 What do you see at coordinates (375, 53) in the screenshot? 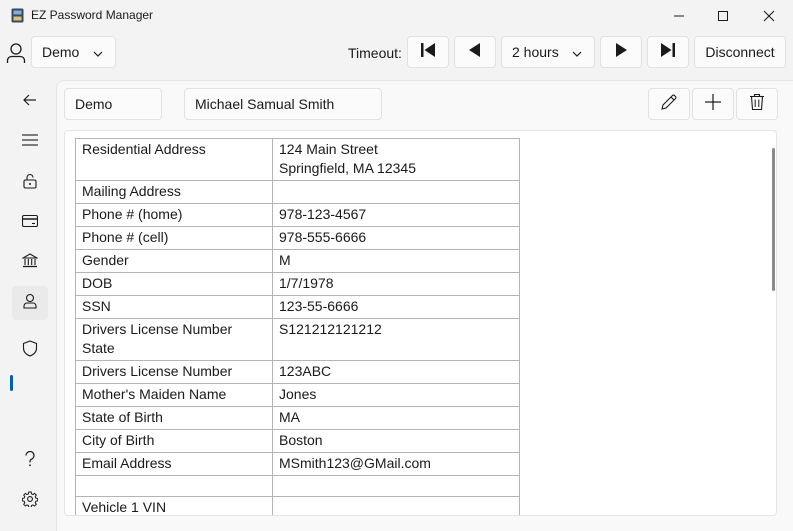
I see `timeout-label: Timeout:` at bounding box center [375, 53].